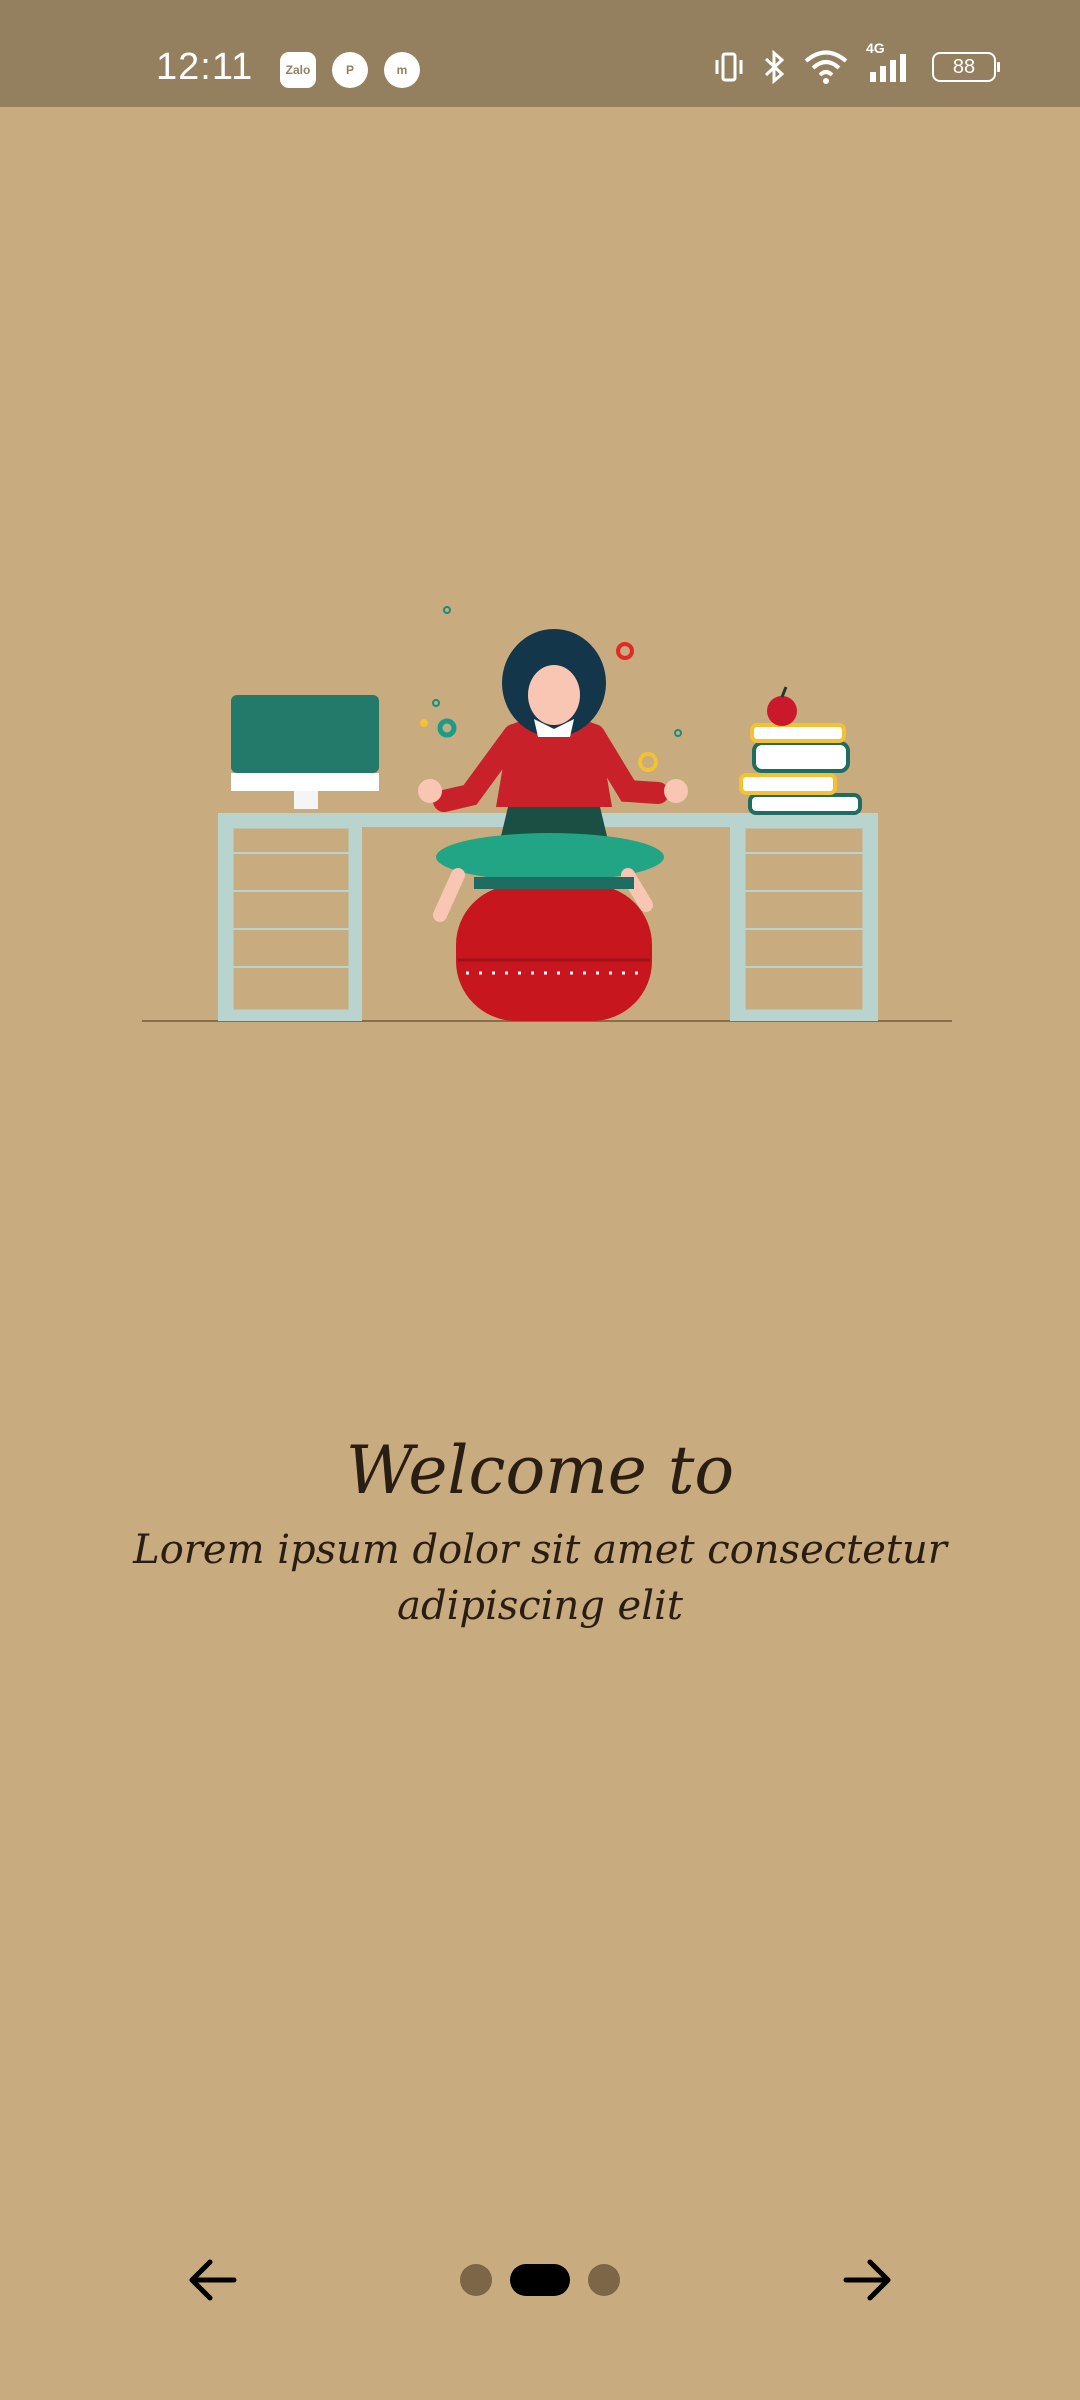 The height and width of the screenshot is (2400, 1080). What do you see at coordinates (540, 1470) in the screenshot?
I see `welcome-title: Welcome to` at bounding box center [540, 1470].